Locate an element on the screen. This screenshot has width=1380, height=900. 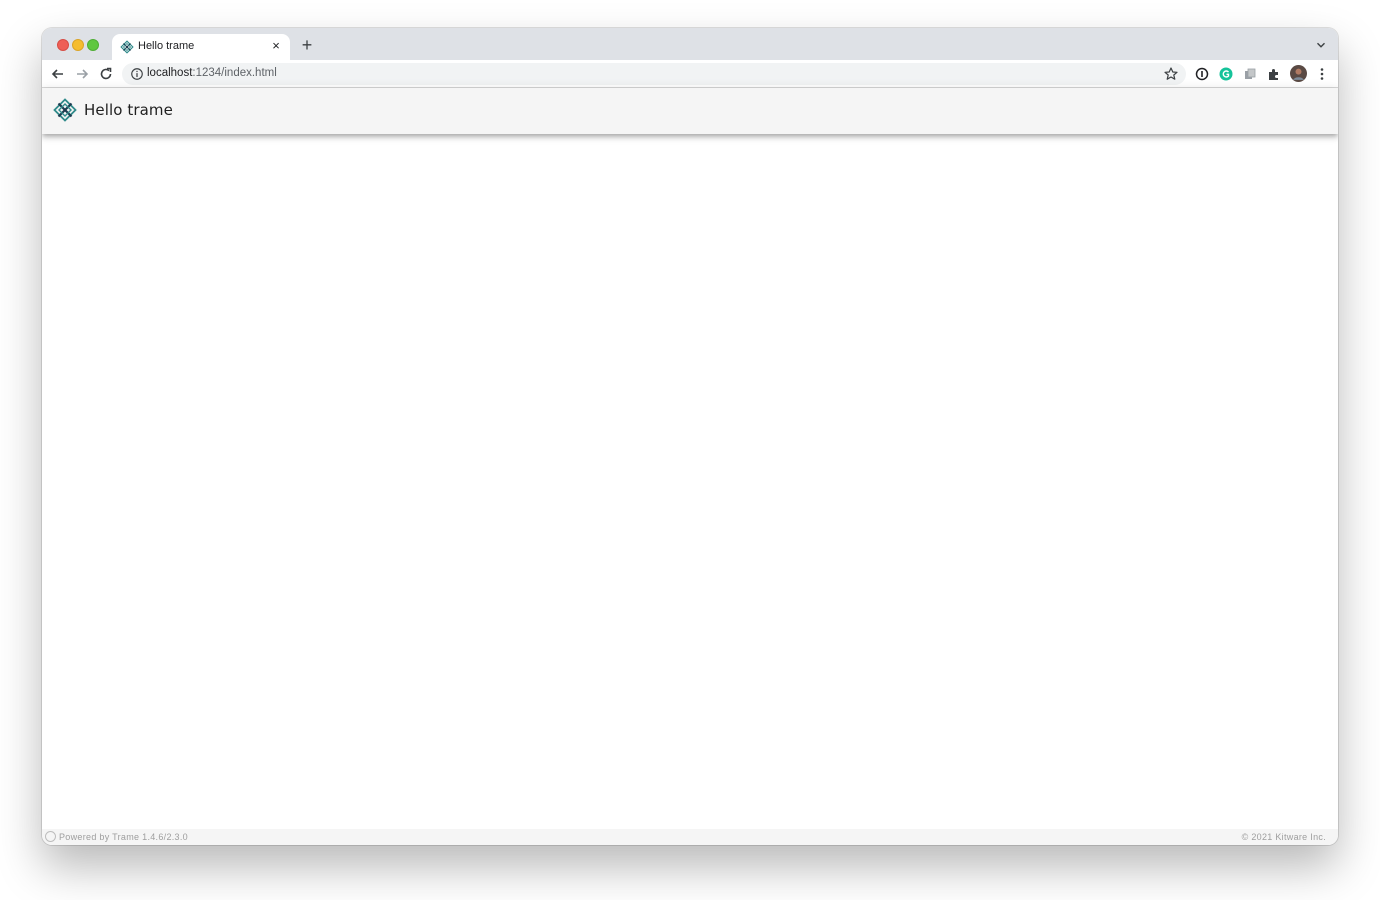
tab-strip: Hello trame × + is located at coordinates (690, 44).